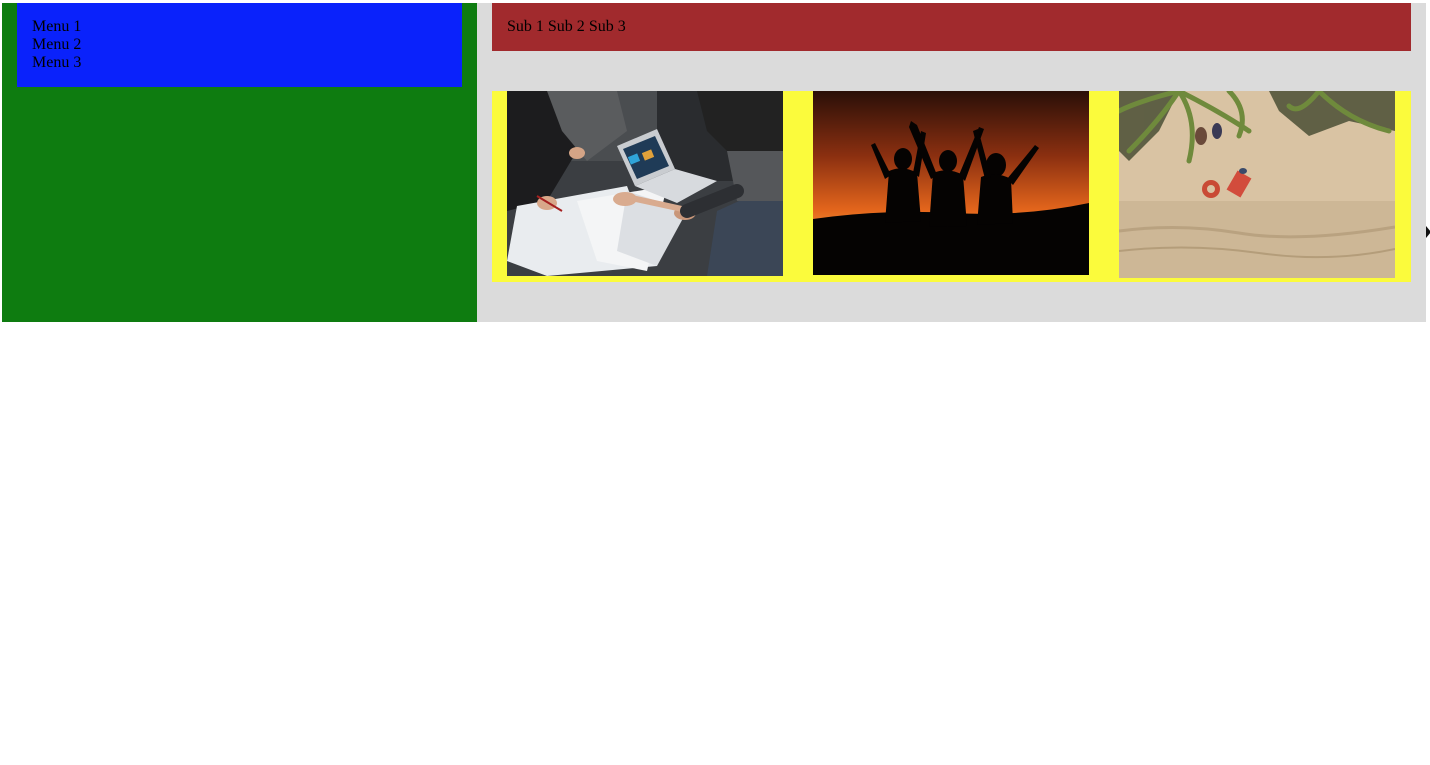 Image resolution: width=1430 pixels, height=765 pixels. I want to click on sunset-silhouettes-photo, so click(951, 183).